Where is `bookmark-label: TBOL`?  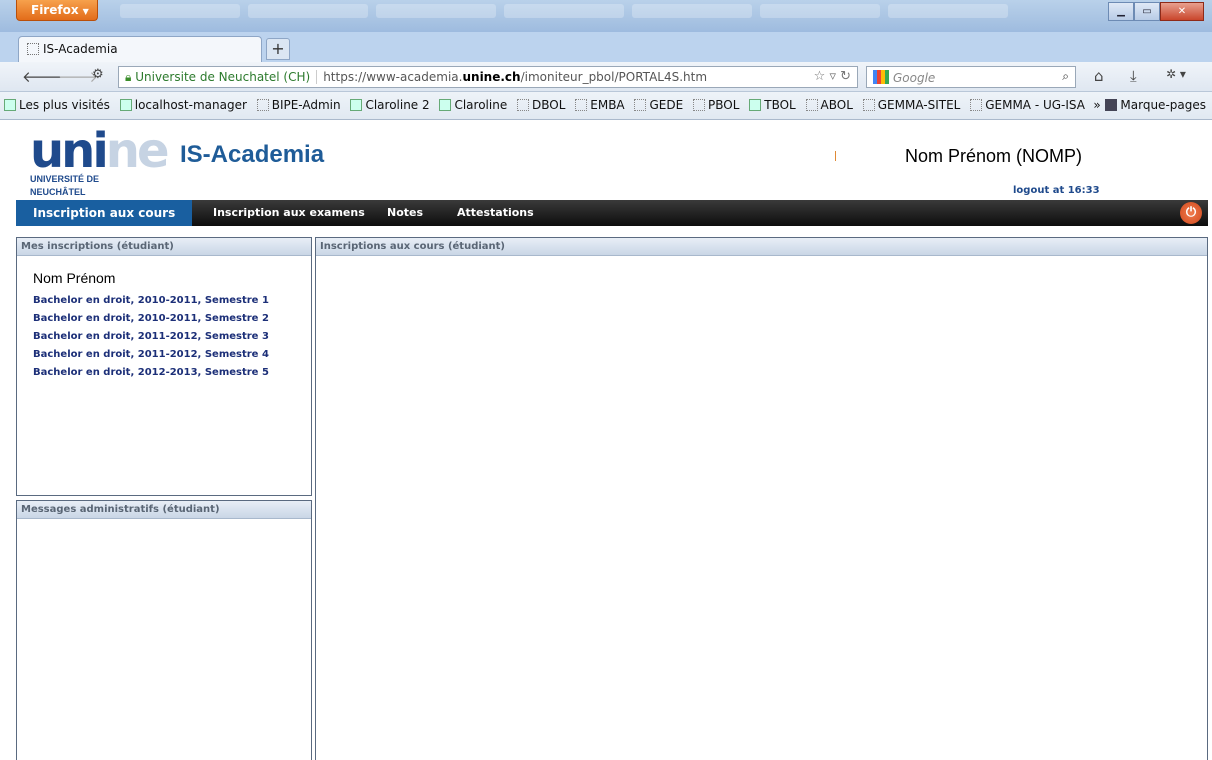 bookmark-label: TBOL is located at coordinates (780, 105).